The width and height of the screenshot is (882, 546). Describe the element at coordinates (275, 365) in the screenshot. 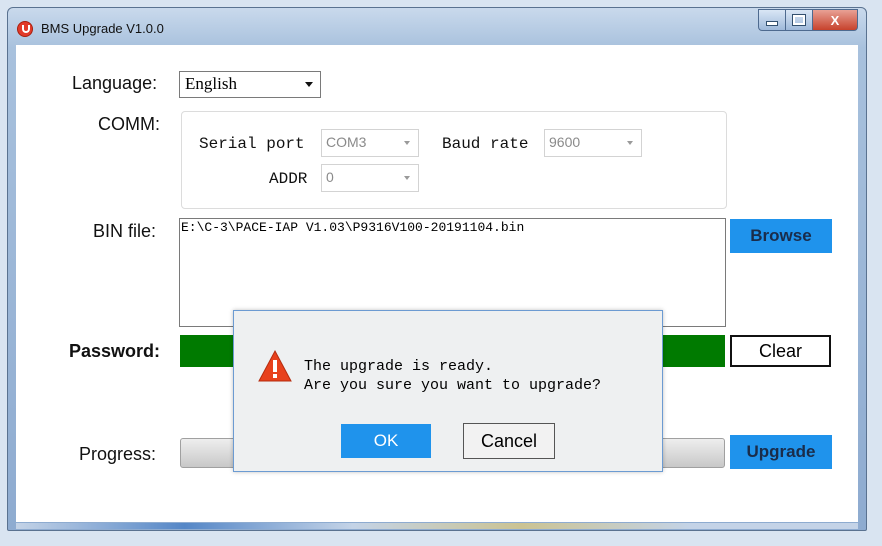

I see `warning-icon` at that location.